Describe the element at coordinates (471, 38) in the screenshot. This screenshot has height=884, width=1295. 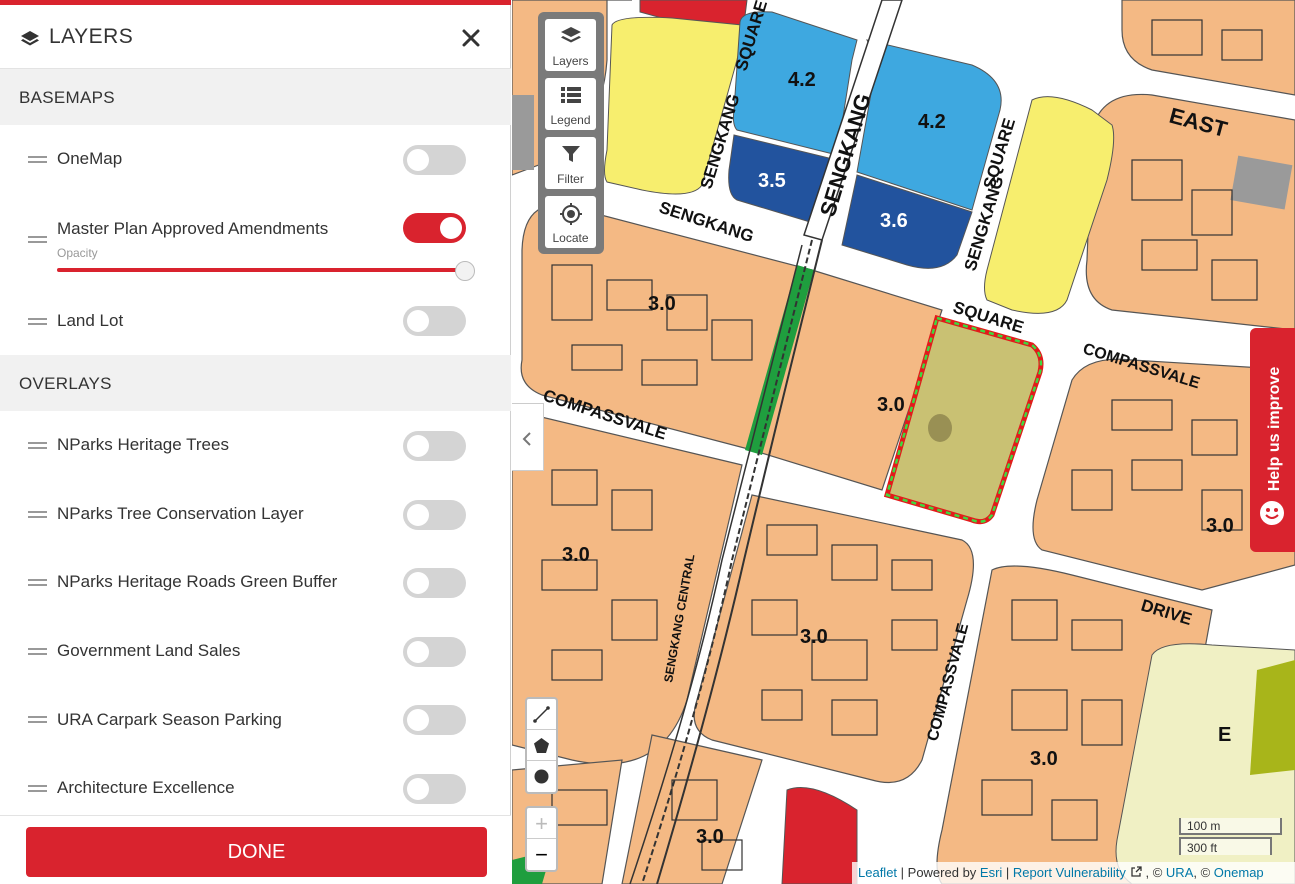
I see `close-icon` at that location.